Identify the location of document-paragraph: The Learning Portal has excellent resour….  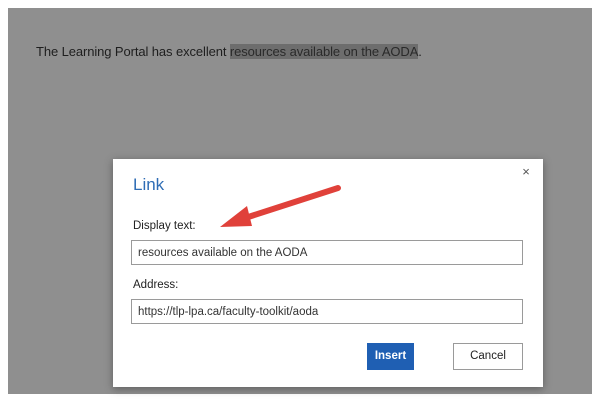
(229, 51).